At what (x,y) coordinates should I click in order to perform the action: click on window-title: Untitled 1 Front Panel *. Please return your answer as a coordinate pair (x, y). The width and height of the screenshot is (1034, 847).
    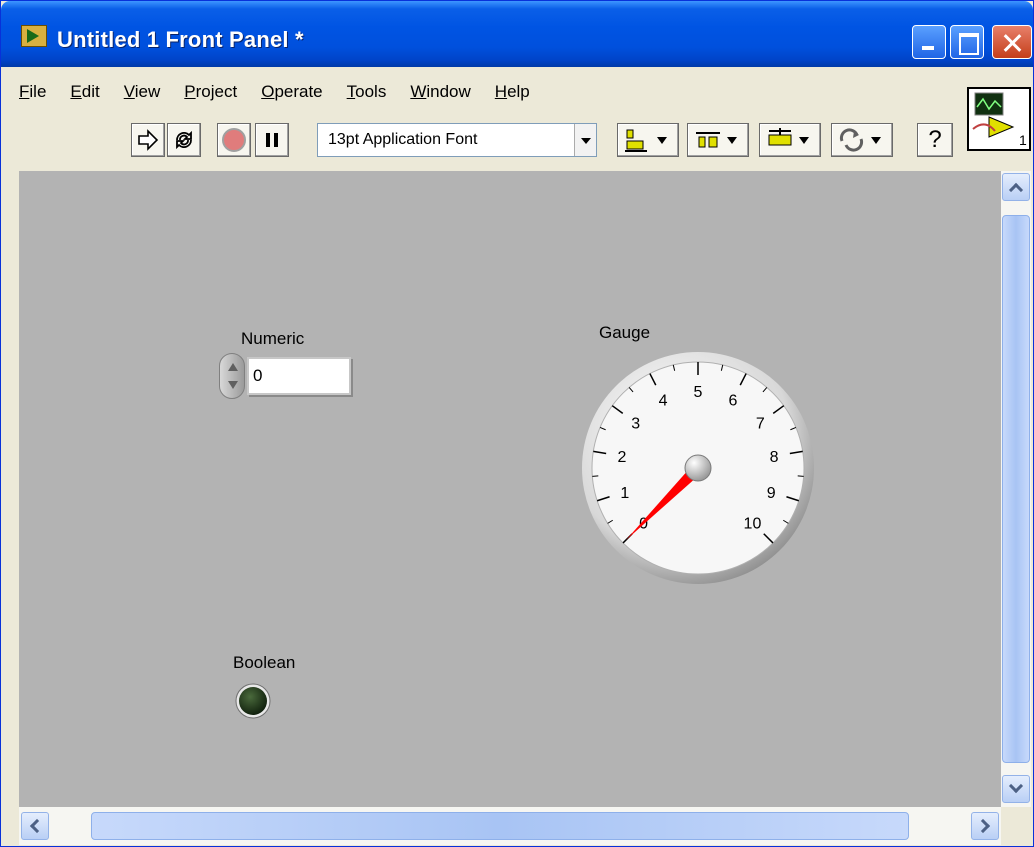
    Looking at the image, I should click on (180, 39).